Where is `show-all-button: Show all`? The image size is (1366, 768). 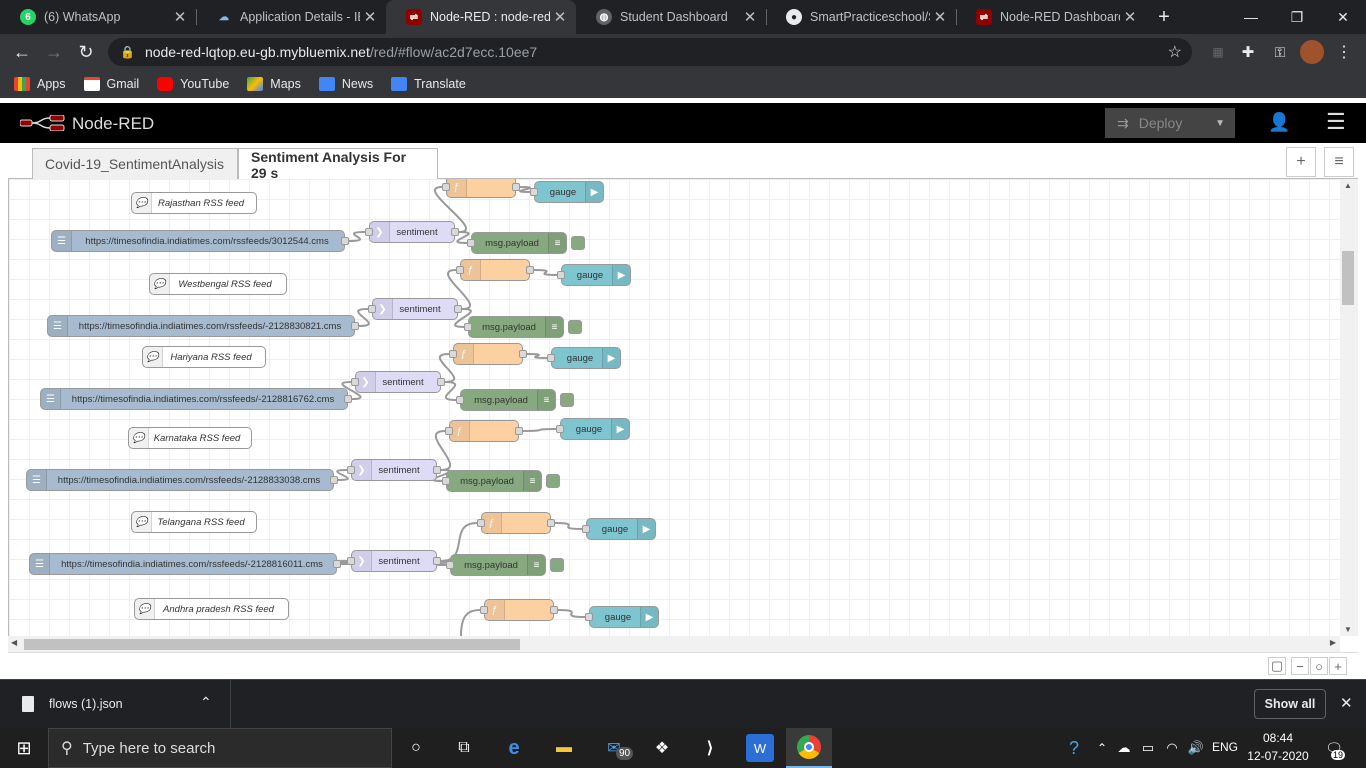 show-all-button: Show all is located at coordinates (1290, 704).